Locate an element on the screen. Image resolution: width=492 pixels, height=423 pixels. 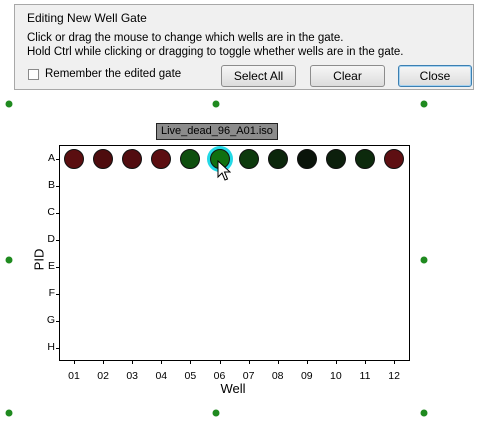
row-label-c: C is located at coordinates (51, 212).